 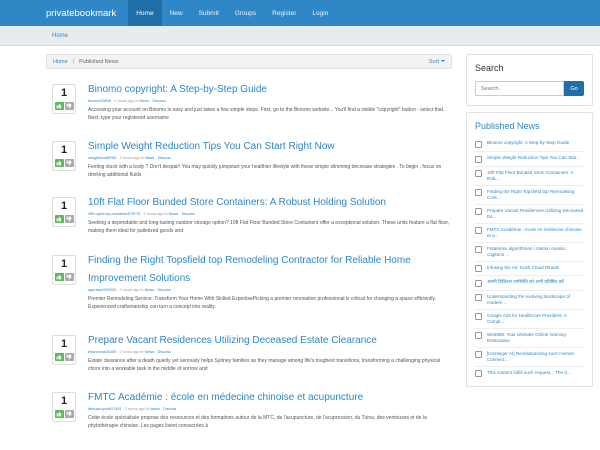 I want to click on breadcrumb-home: Home, so click(x=60, y=62).